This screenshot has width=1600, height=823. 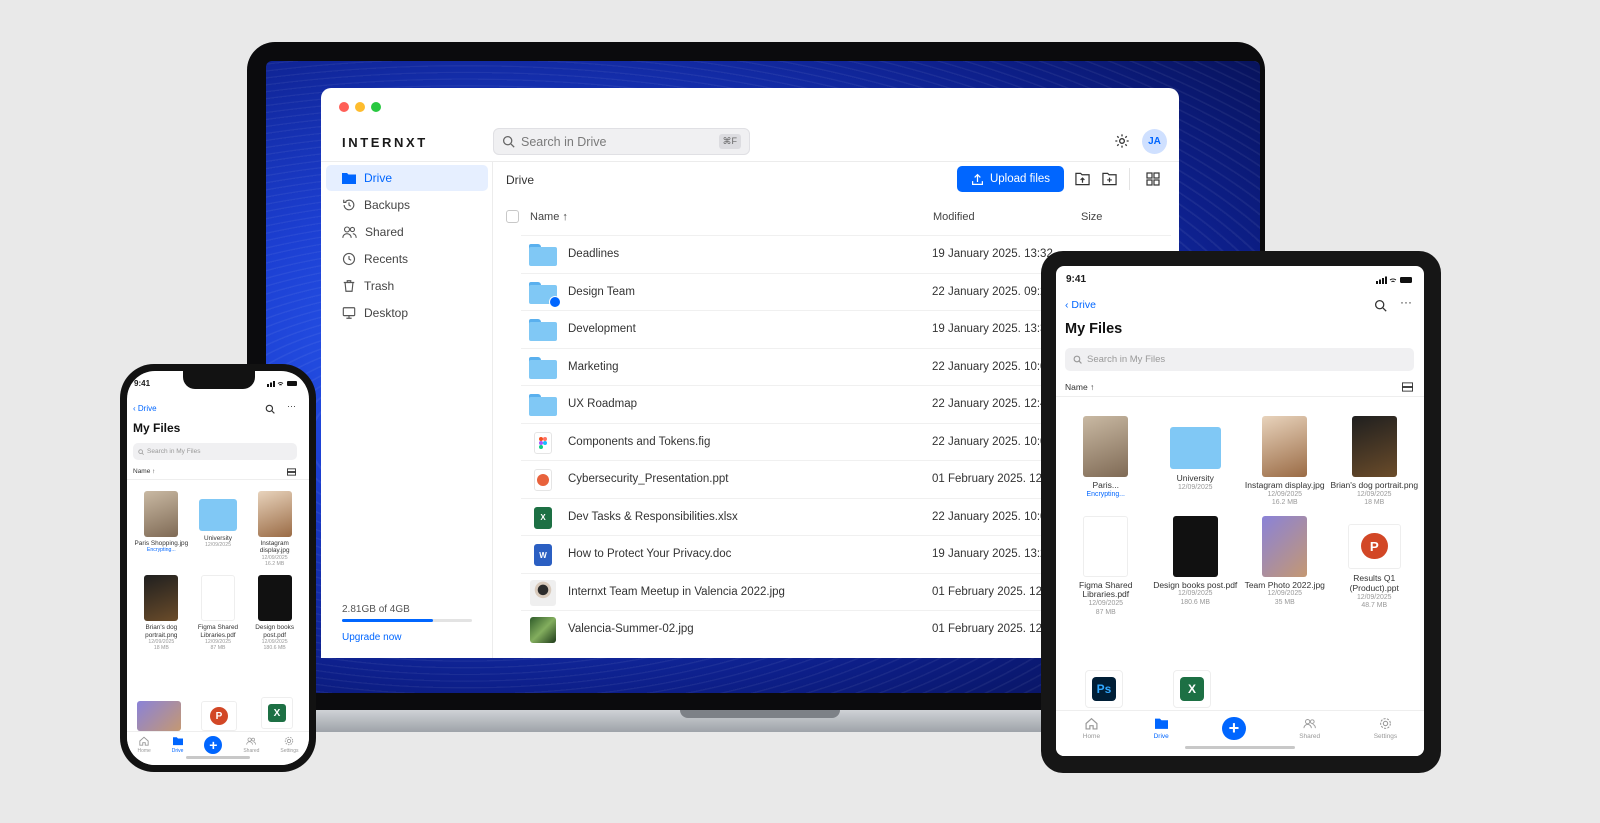 What do you see at coordinates (161, 631) in the screenshot?
I see `file-name: Brian's dog portrait.png` at bounding box center [161, 631].